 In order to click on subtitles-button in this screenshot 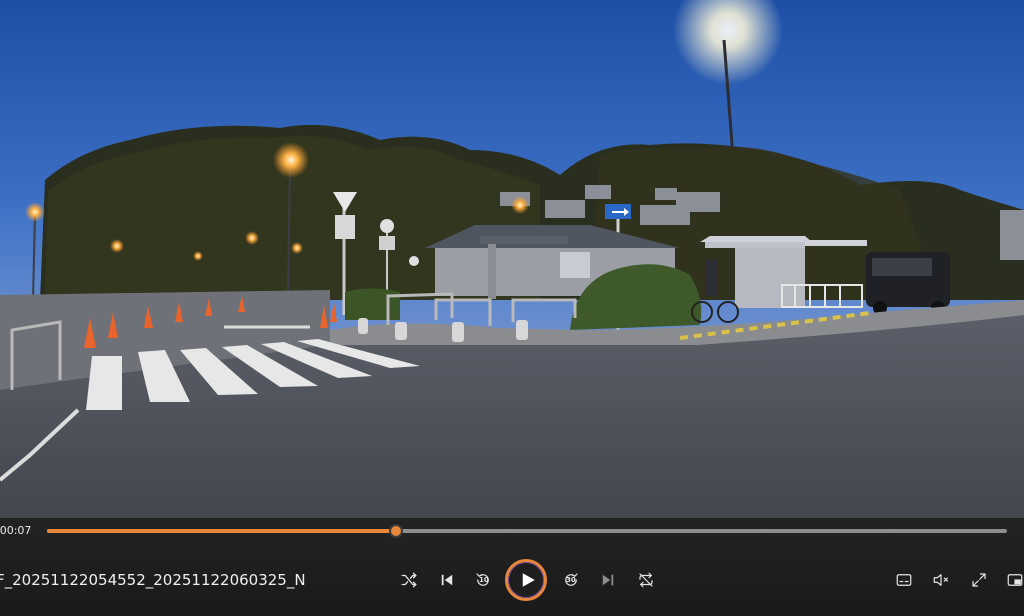, I will do `click(904, 580)`.